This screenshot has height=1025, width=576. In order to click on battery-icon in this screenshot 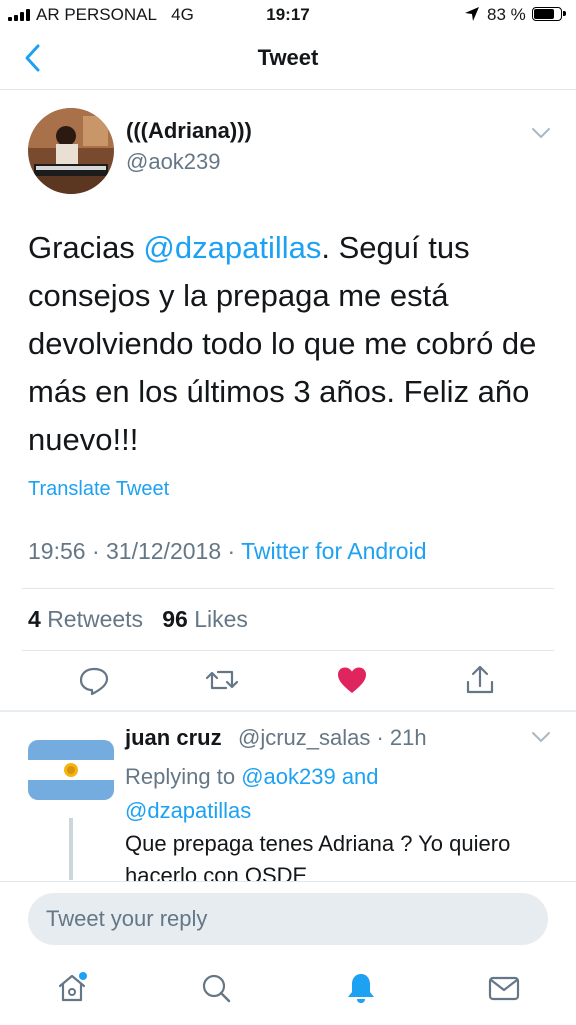, I will do `click(549, 14)`.